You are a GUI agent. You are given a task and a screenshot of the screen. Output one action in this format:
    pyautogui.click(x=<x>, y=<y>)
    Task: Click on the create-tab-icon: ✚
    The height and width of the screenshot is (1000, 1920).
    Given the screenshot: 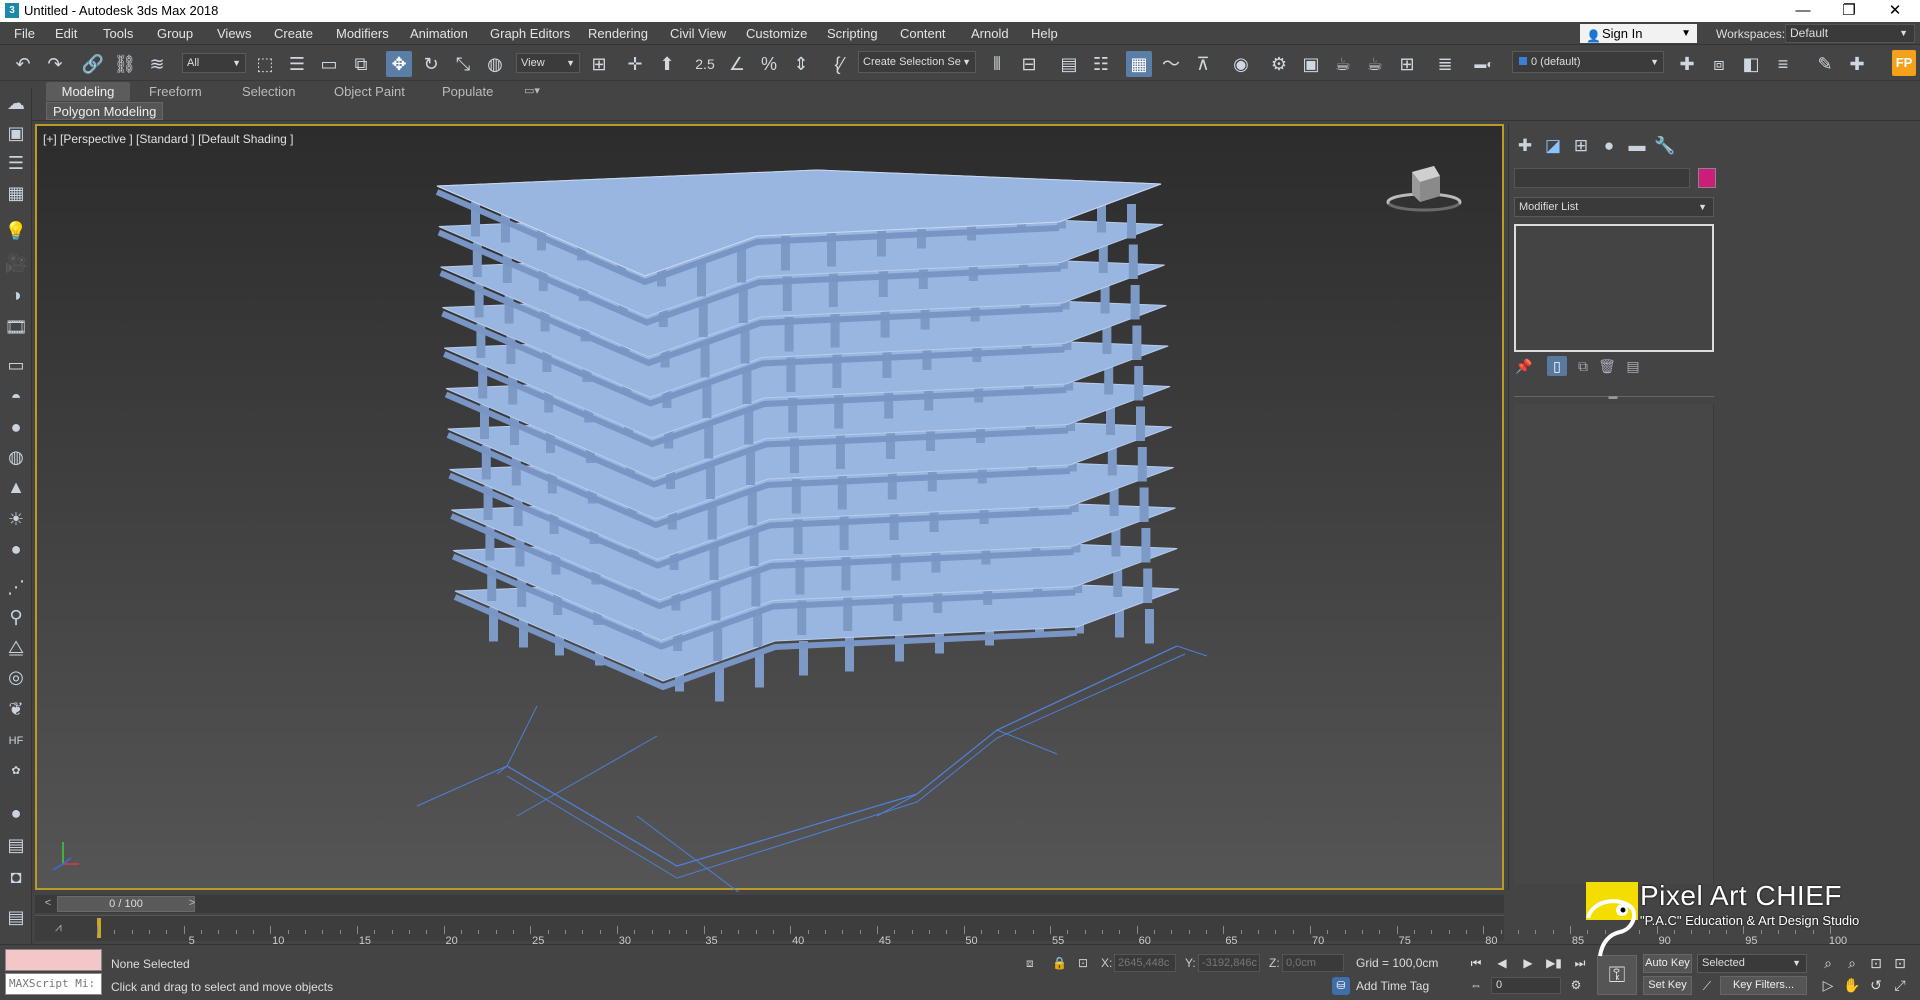 What is the action you would take?
    pyautogui.click(x=1525, y=146)
    